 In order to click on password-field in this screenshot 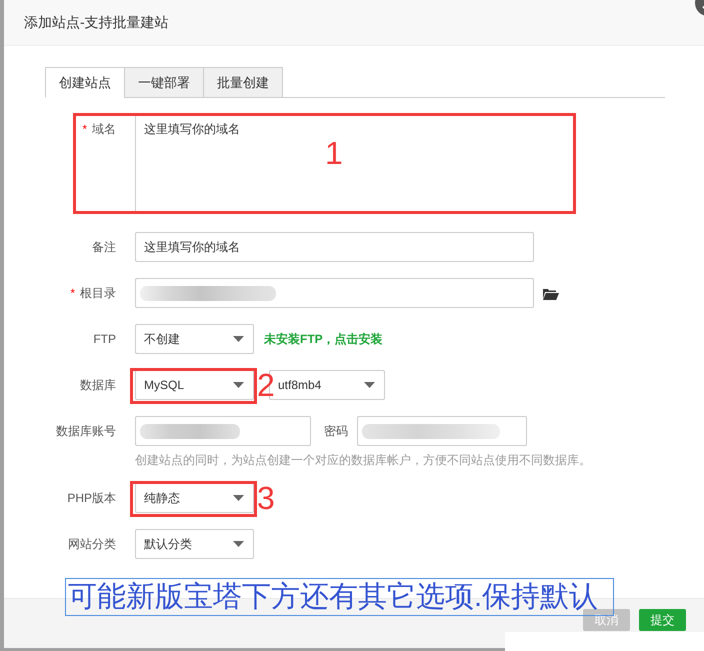, I will do `click(442, 431)`.